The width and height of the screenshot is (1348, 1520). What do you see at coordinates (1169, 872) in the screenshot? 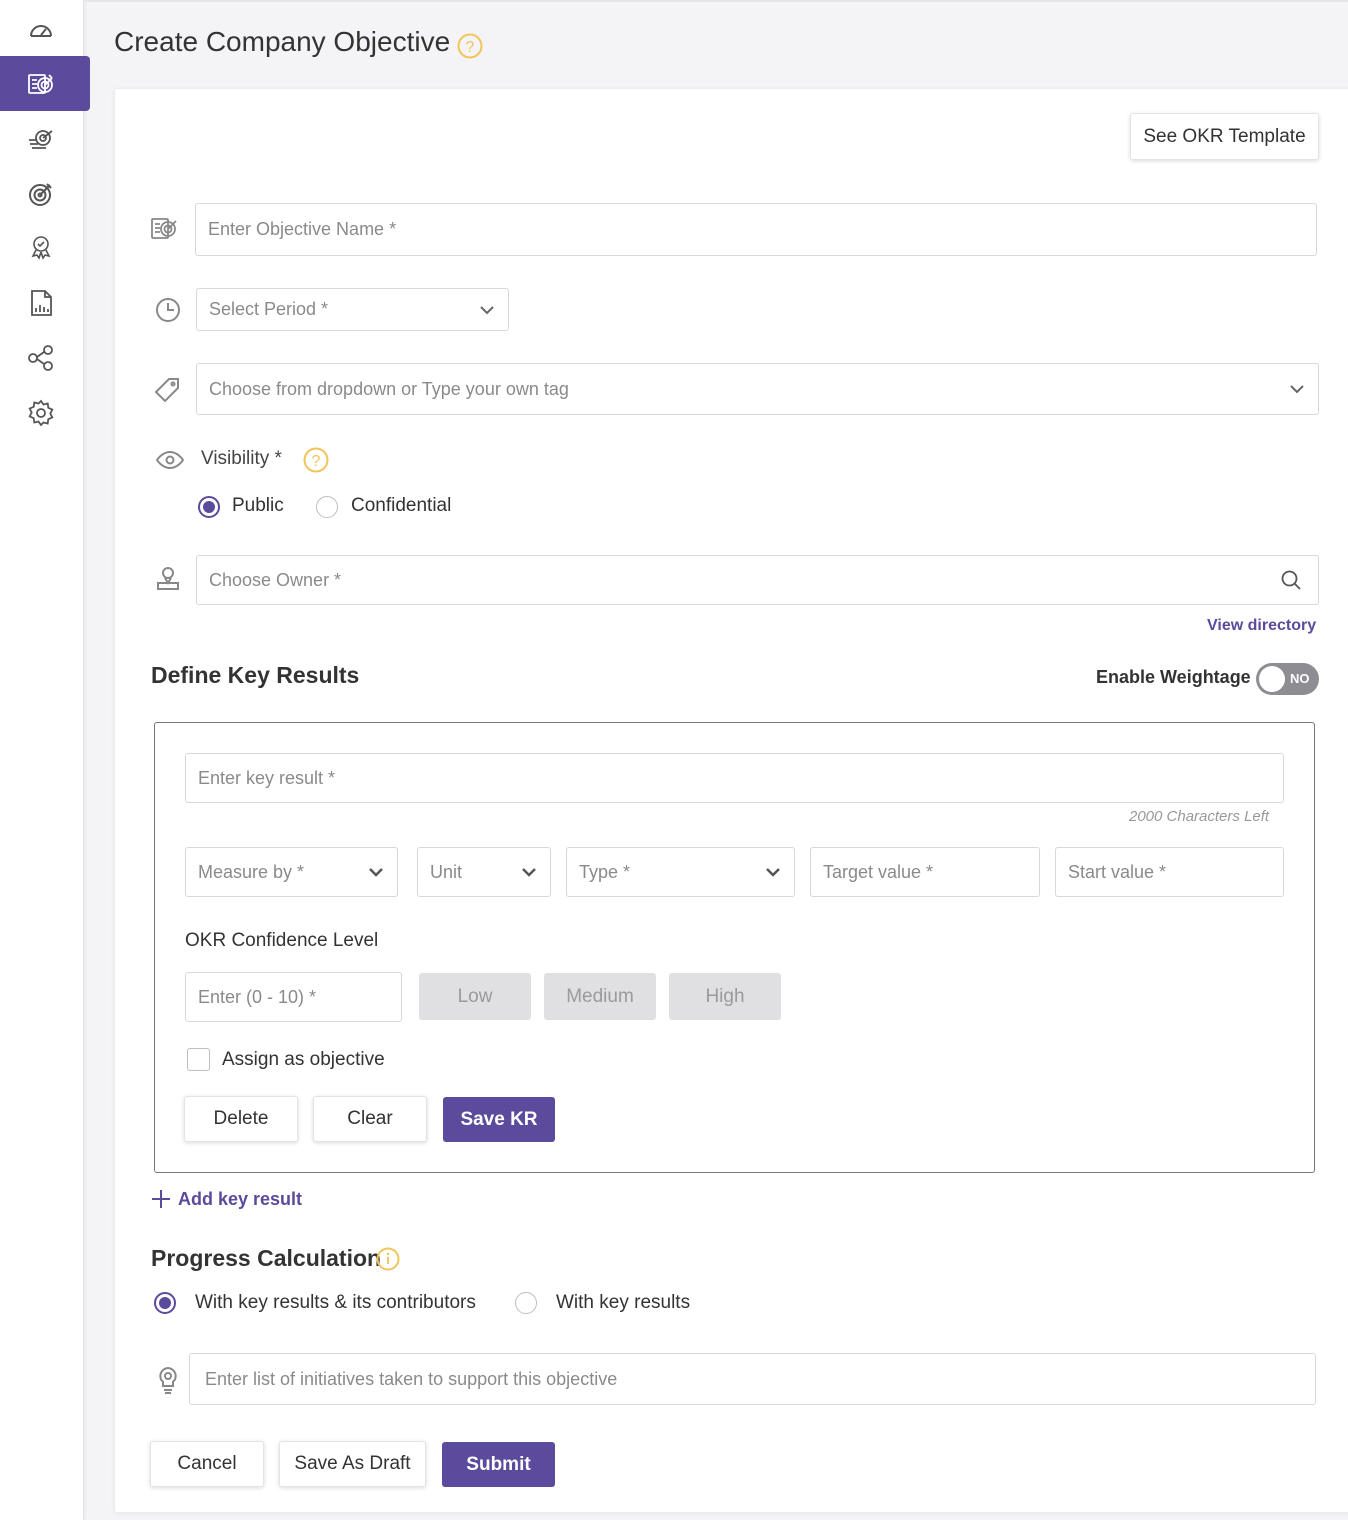
I see `start-value-input: Start value *` at bounding box center [1169, 872].